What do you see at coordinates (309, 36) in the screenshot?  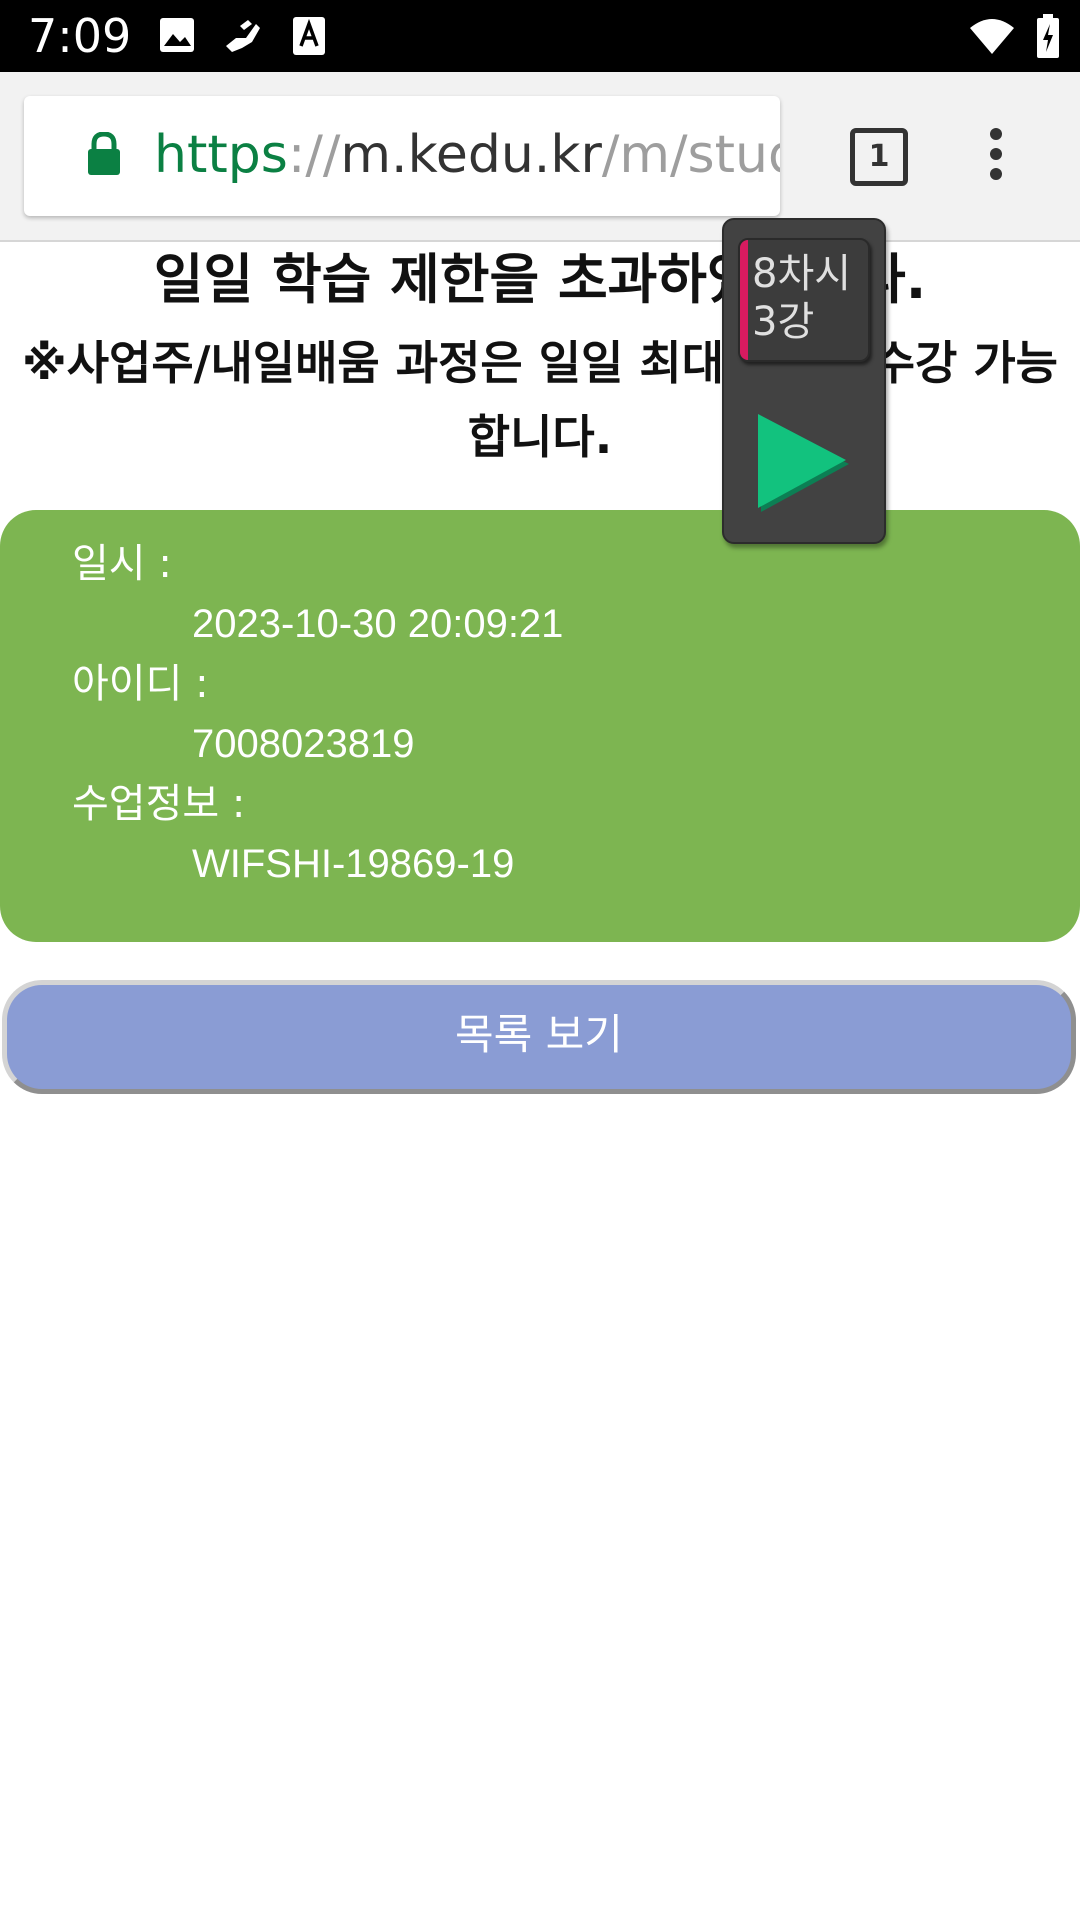 I see `font-icon` at bounding box center [309, 36].